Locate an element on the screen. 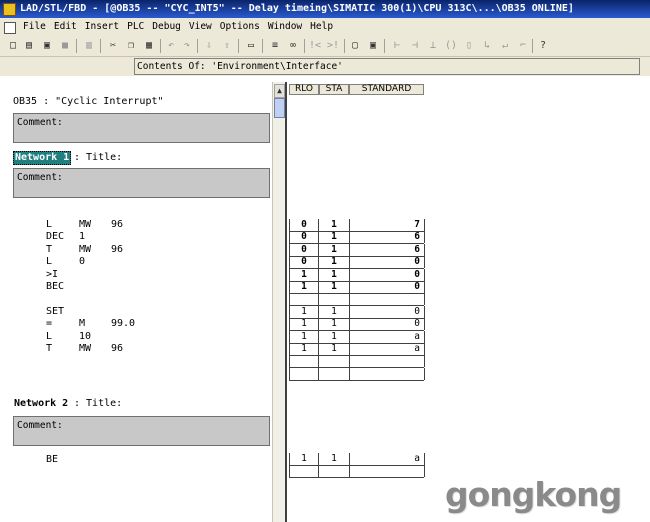 The height and width of the screenshot is (522, 650). window-icon: ▢ is located at coordinates (355, 46).